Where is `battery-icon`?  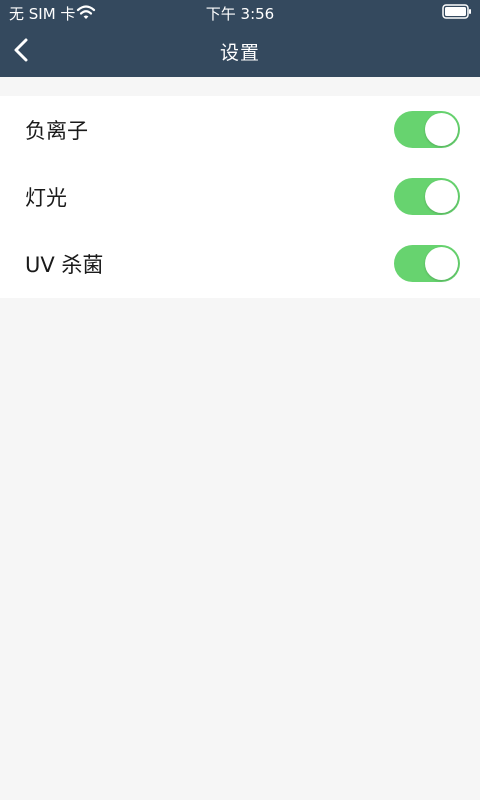 battery-icon is located at coordinates (456, 11).